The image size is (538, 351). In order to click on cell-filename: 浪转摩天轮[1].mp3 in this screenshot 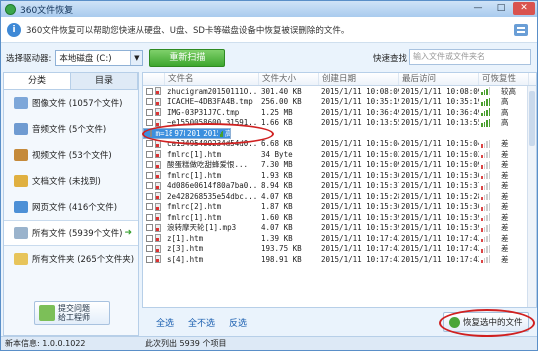, I will do `click(202, 228)`.